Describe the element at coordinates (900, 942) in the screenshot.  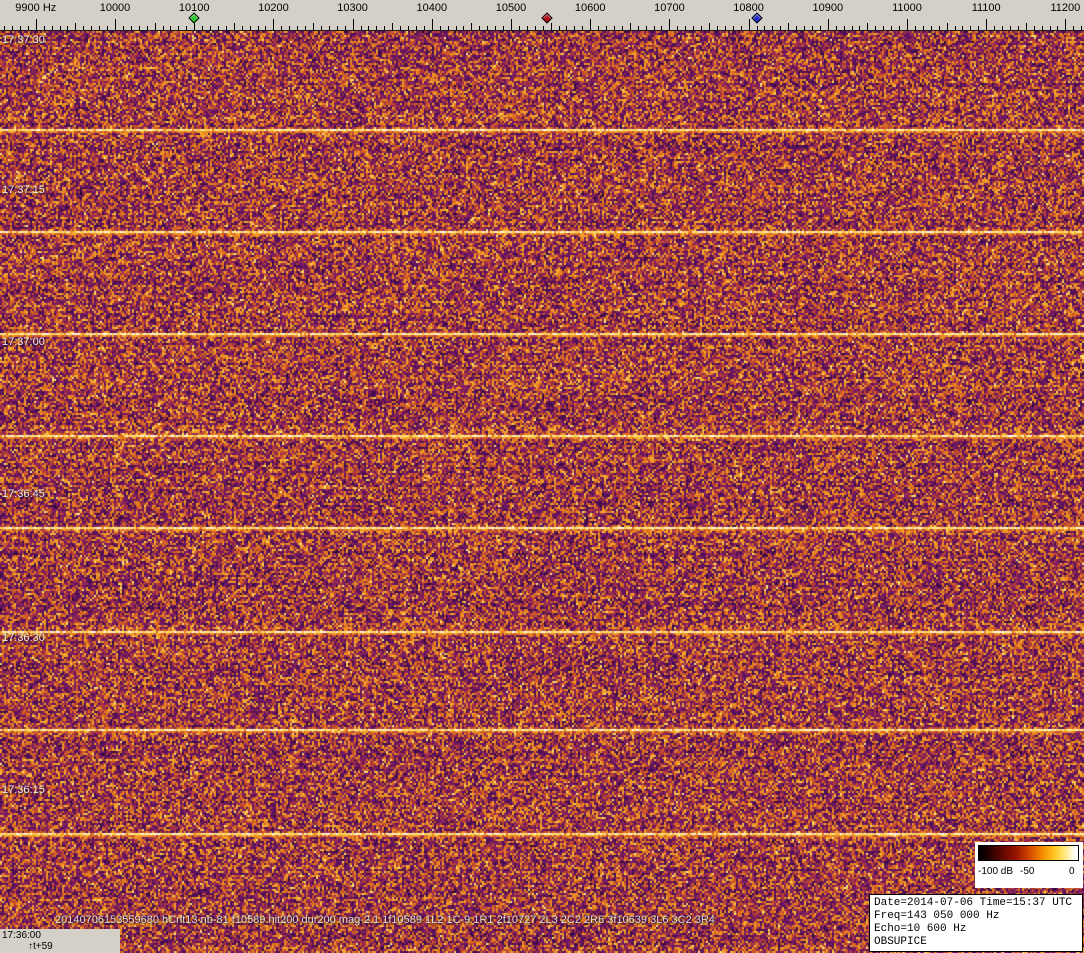
I see `info-station-line: OBSUPICE` at that location.